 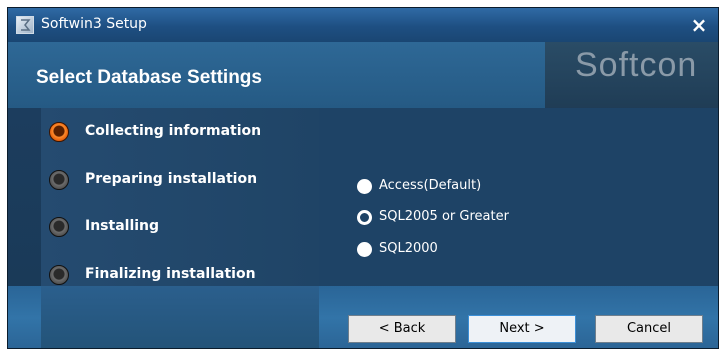 What do you see at coordinates (25, 25) in the screenshot?
I see `app-icon` at bounding box center [25, 25].